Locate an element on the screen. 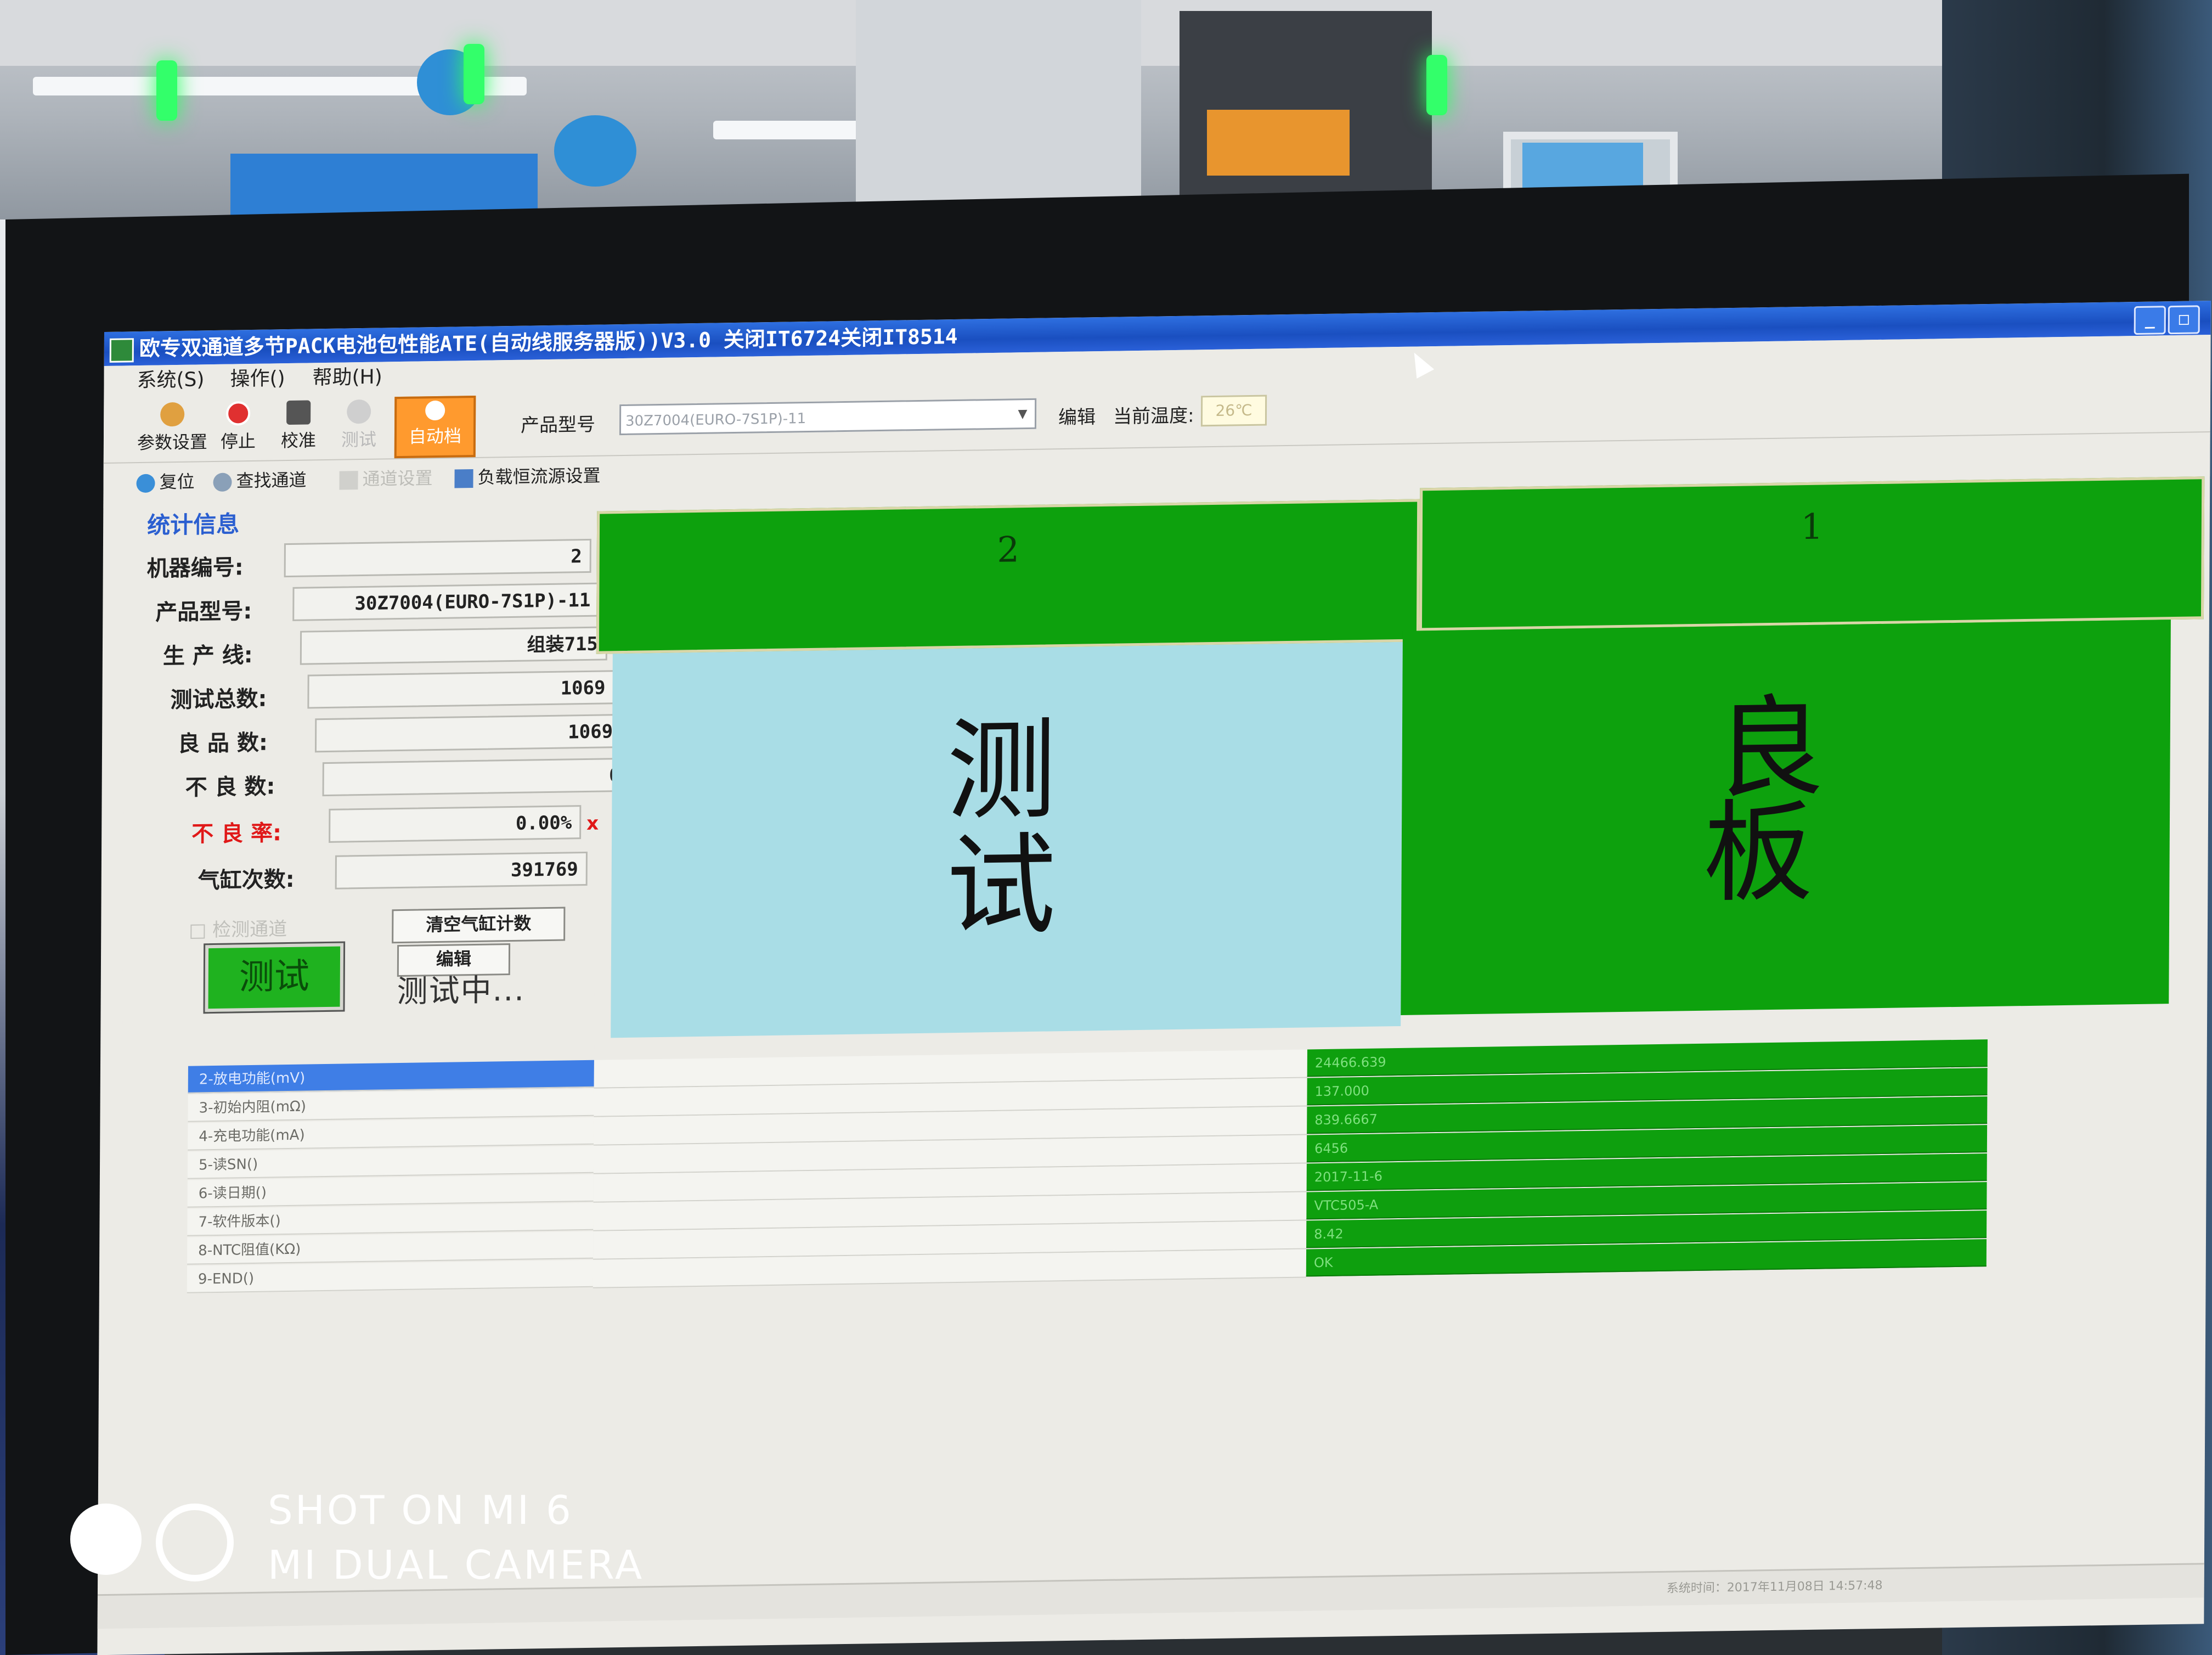 Image resolution: width=2212 pixels, height=1655 pixels. total-tests-field: 1069 is located at coordinates (461, 689).